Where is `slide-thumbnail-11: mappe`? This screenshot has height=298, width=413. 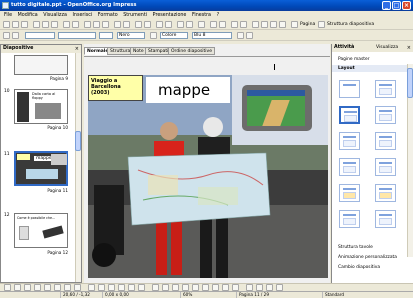 slide-thumbnail-11: mappe is located at coordinates (41, 168).